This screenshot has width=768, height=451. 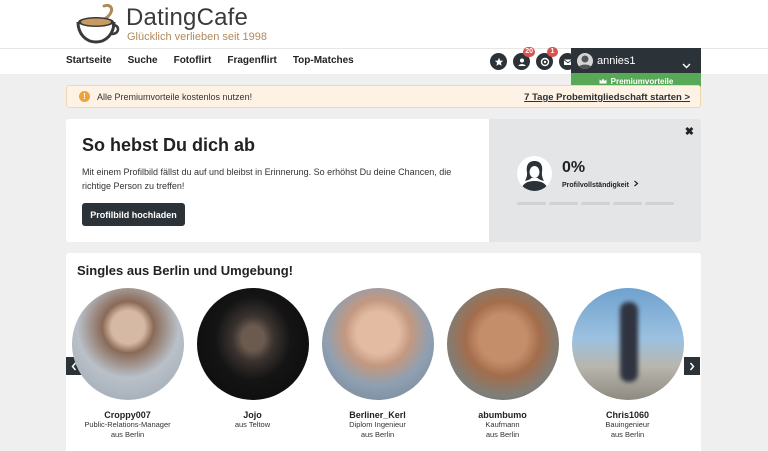 I want to click on upload-photo-button: Profilbild hochladen, so click(x=133, y=214).